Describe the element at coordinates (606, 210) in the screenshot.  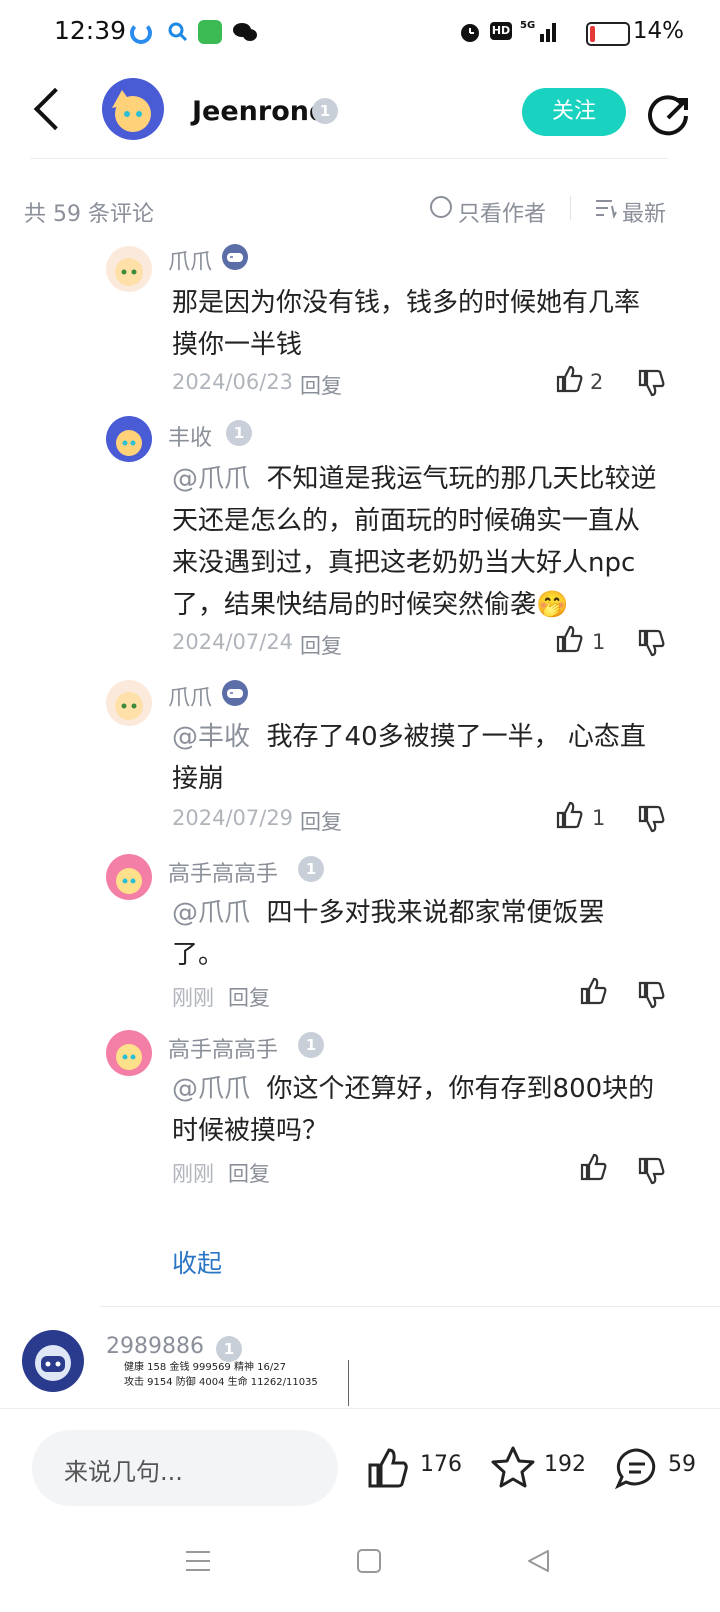
I see `sort-icon` at that location.